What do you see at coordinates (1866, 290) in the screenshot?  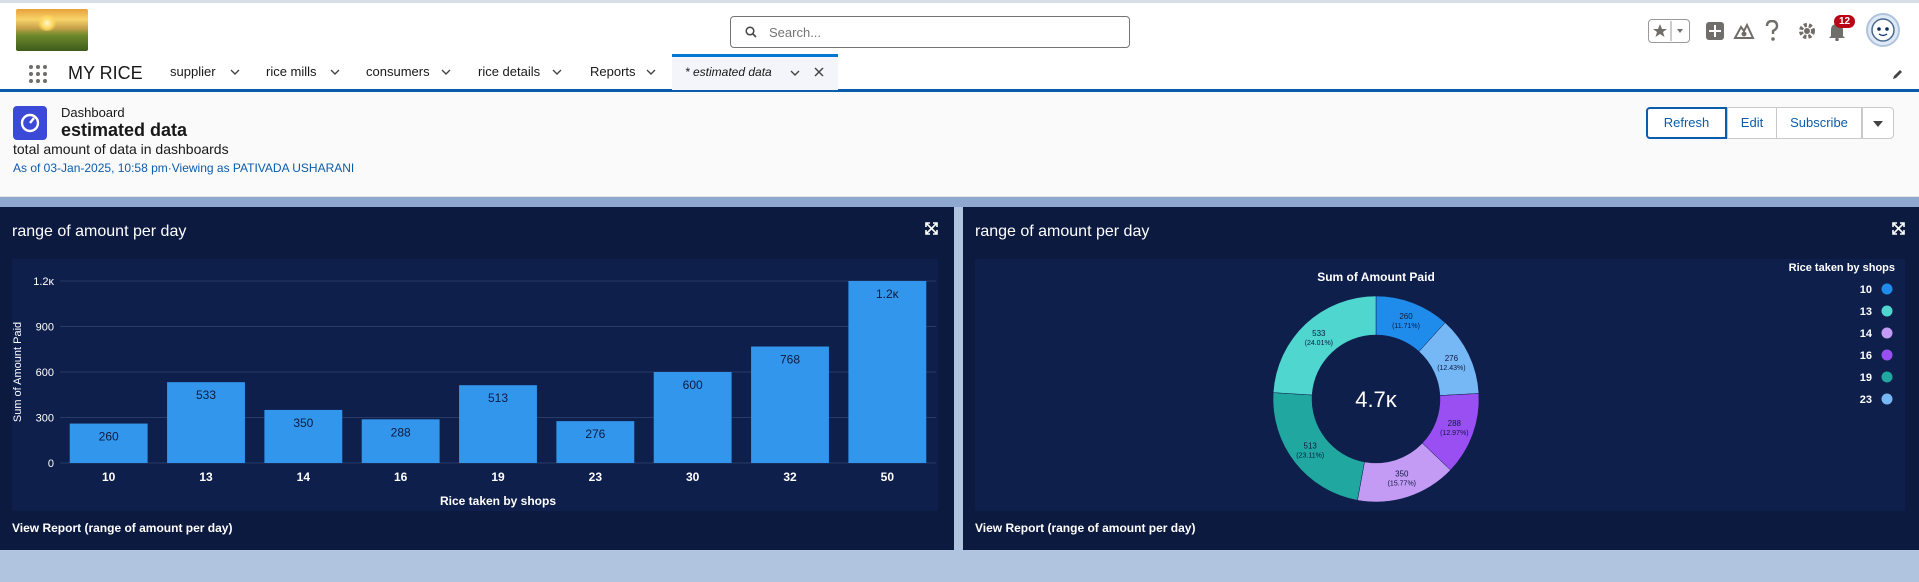 I see `legend-label: 10` at bounding box center [1866, 290].